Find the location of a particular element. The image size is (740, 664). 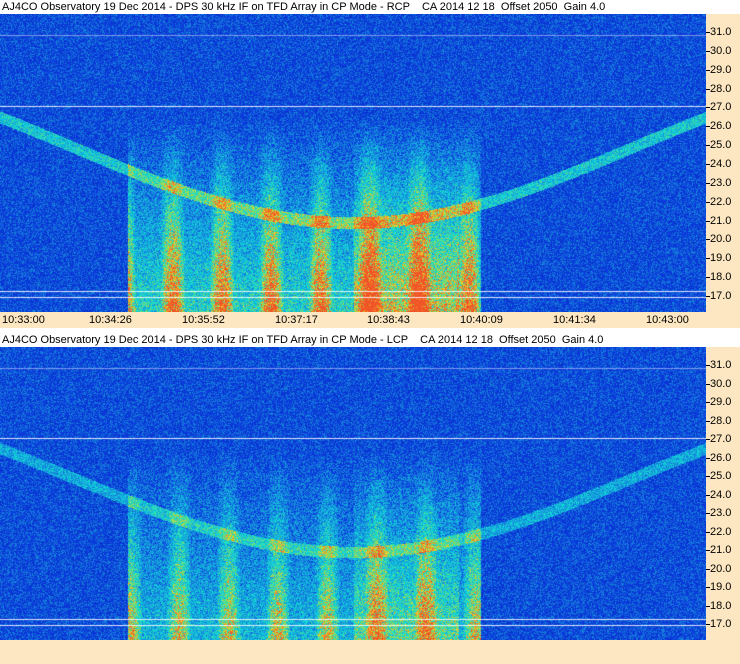

time-label: 10:37:17 is located at coordinates (296, 320).